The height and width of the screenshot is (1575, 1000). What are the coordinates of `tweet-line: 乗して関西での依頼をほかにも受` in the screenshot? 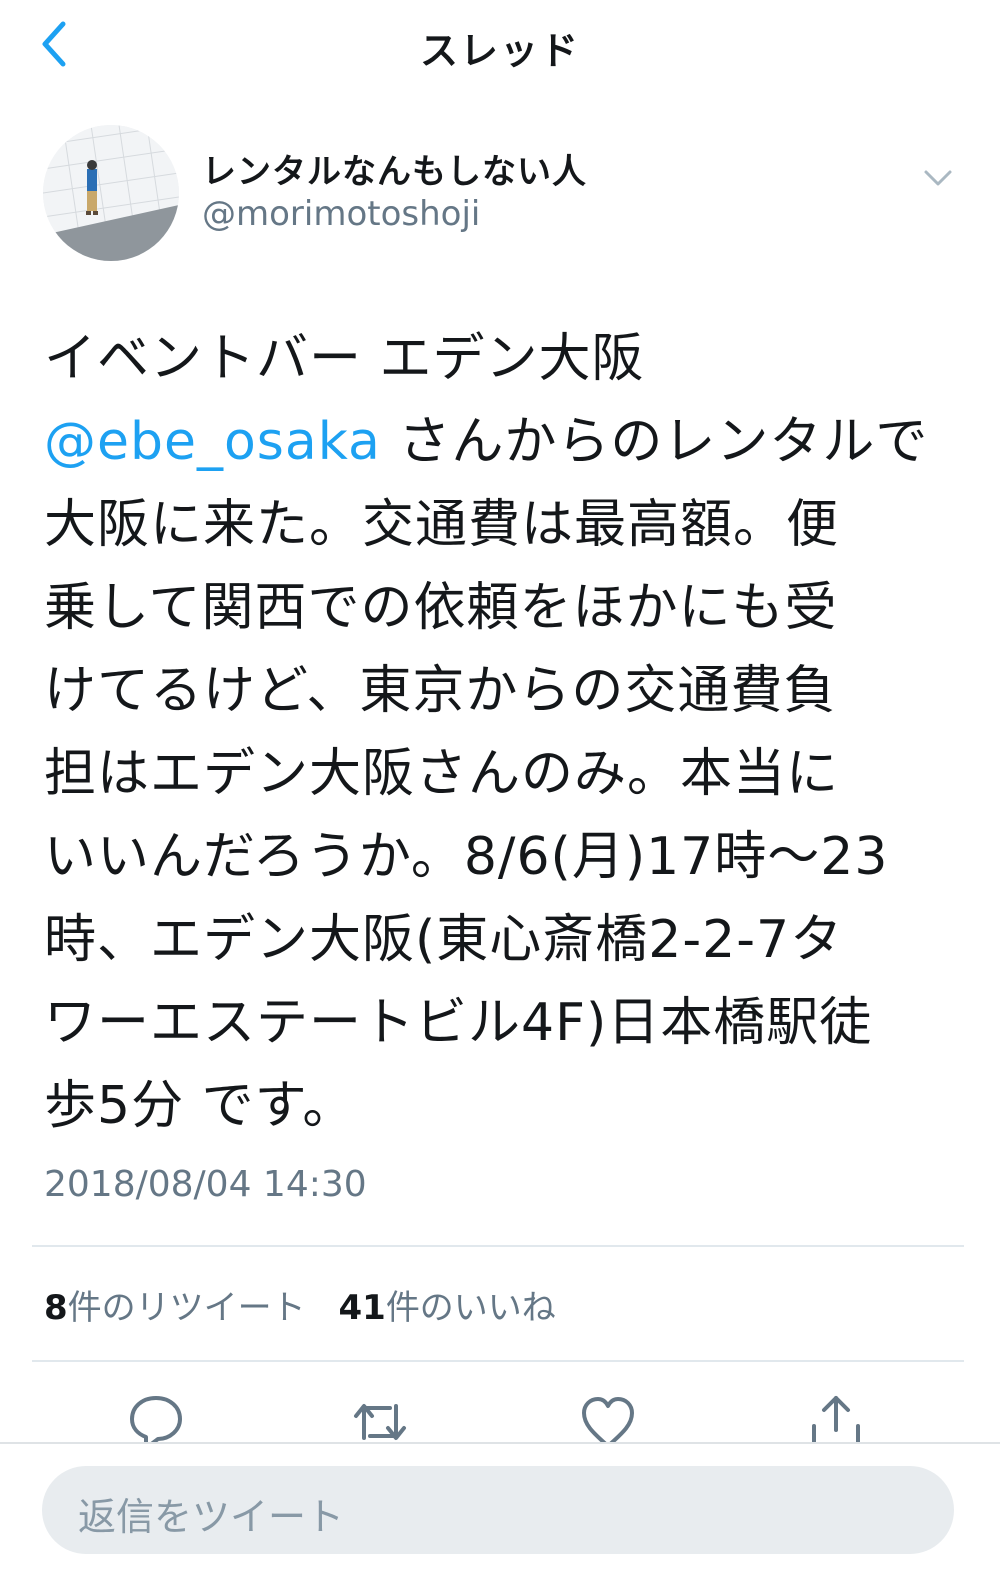 It's located at (441, 608).